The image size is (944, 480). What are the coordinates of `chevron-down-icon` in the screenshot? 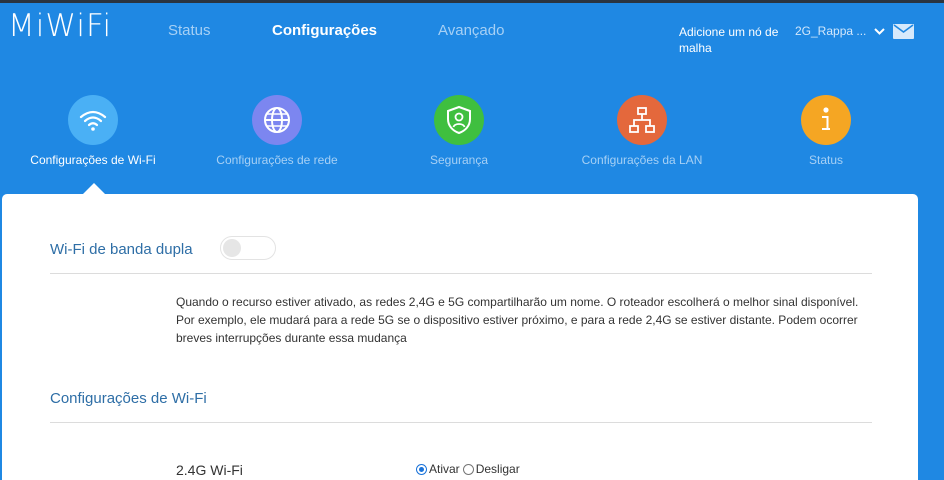 It's located at (880, 31).